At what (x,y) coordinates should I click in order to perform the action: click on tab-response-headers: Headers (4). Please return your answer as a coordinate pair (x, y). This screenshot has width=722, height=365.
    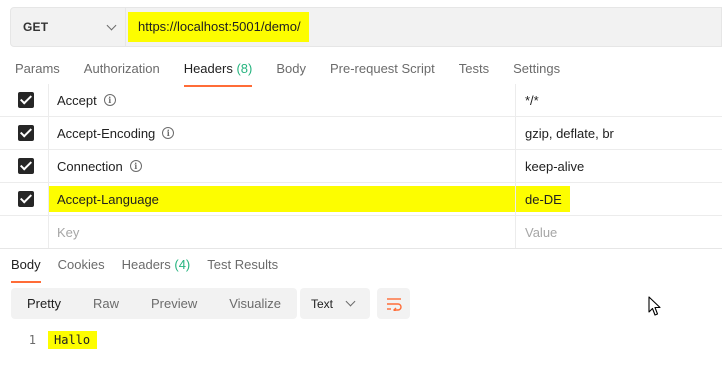
    Looking at the image, I should click on (156, 270).